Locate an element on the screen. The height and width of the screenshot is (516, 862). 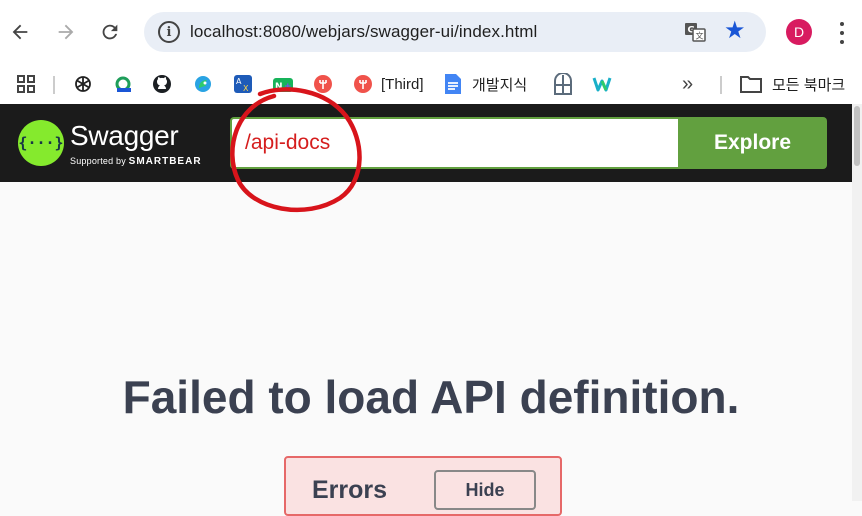
reload-button is located at coordinates (110, 32).